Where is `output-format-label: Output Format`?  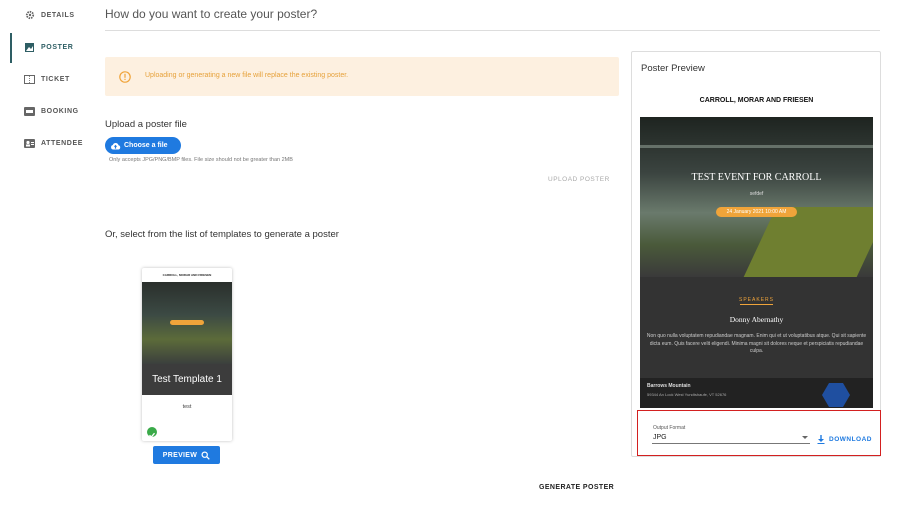 output-format-label: Output Format is located at coordinates (669, 428).